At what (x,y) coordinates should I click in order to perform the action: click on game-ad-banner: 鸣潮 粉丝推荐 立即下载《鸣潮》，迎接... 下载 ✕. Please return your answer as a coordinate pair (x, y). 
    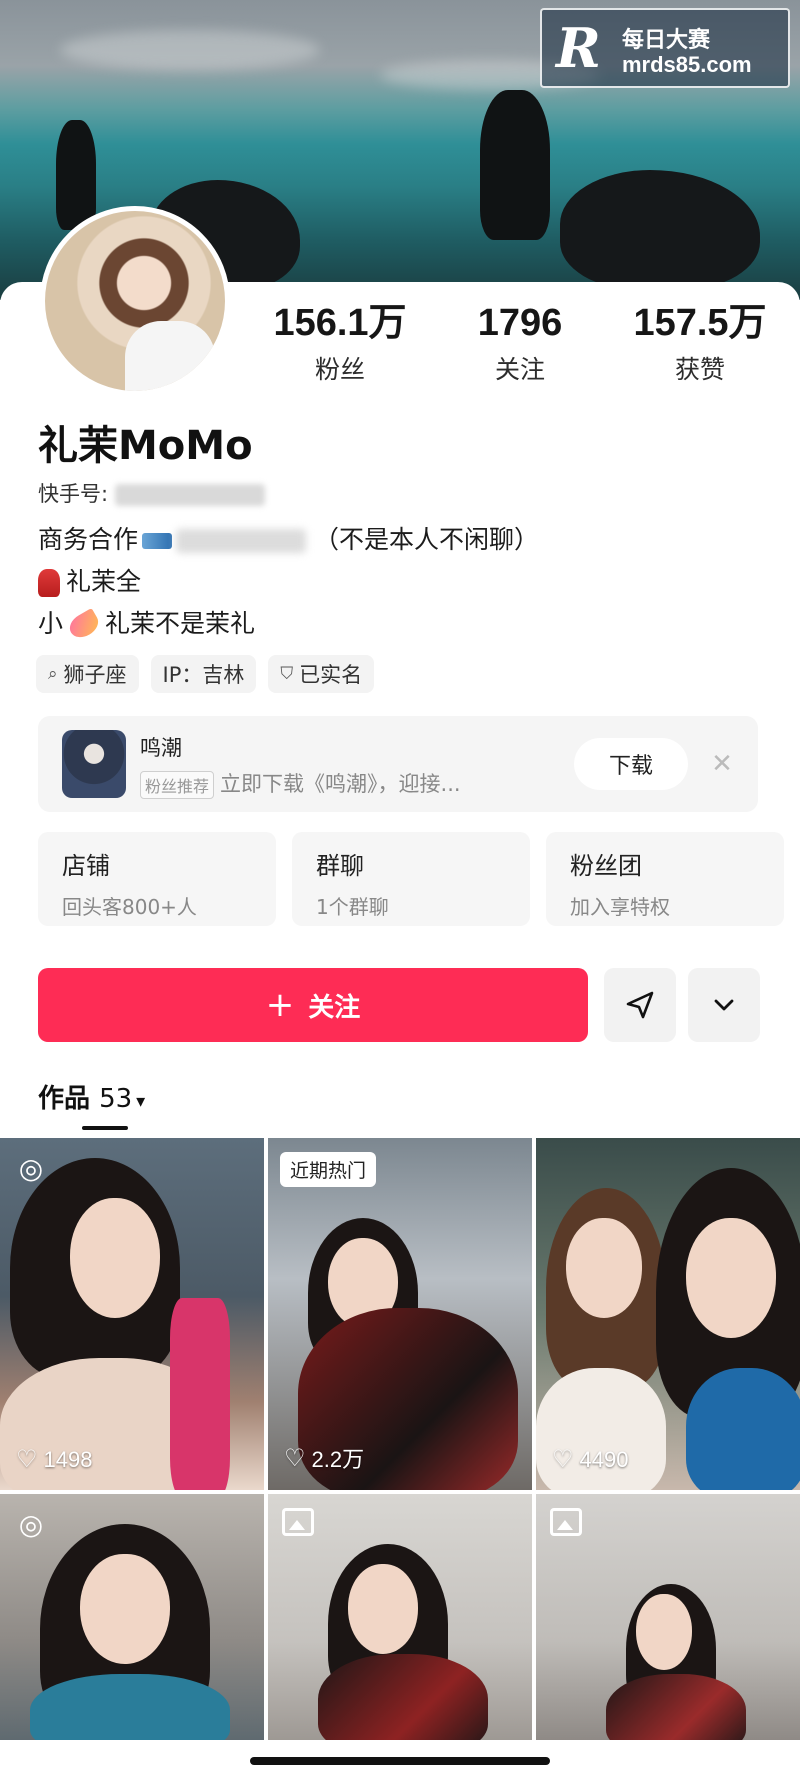
    Looking at the image, I should click on (398, 764).